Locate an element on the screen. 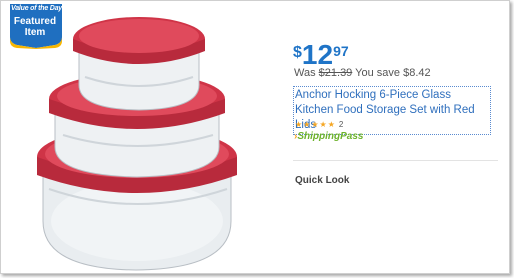 The width and height of the screenshot is (514, 278). savings-amount: You save $8.42 is located at coordinates (393, 73).